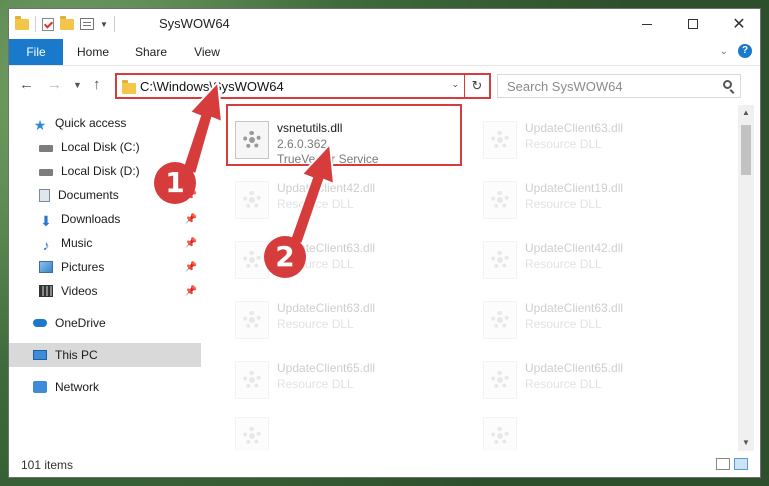  What do you see at coordinates (77, 243) in the screenshot?
I see `sidebar-item-label: Music` at bounding box center [77, 243].